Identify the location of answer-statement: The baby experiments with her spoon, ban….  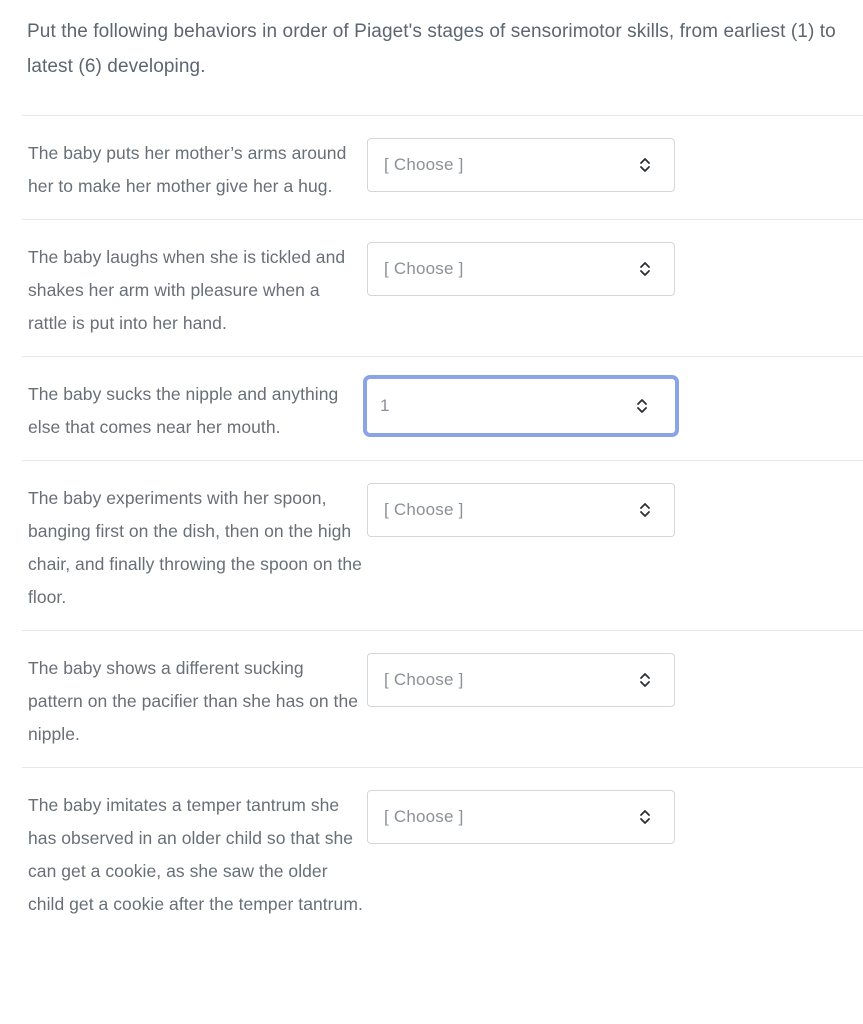
(195, 547).